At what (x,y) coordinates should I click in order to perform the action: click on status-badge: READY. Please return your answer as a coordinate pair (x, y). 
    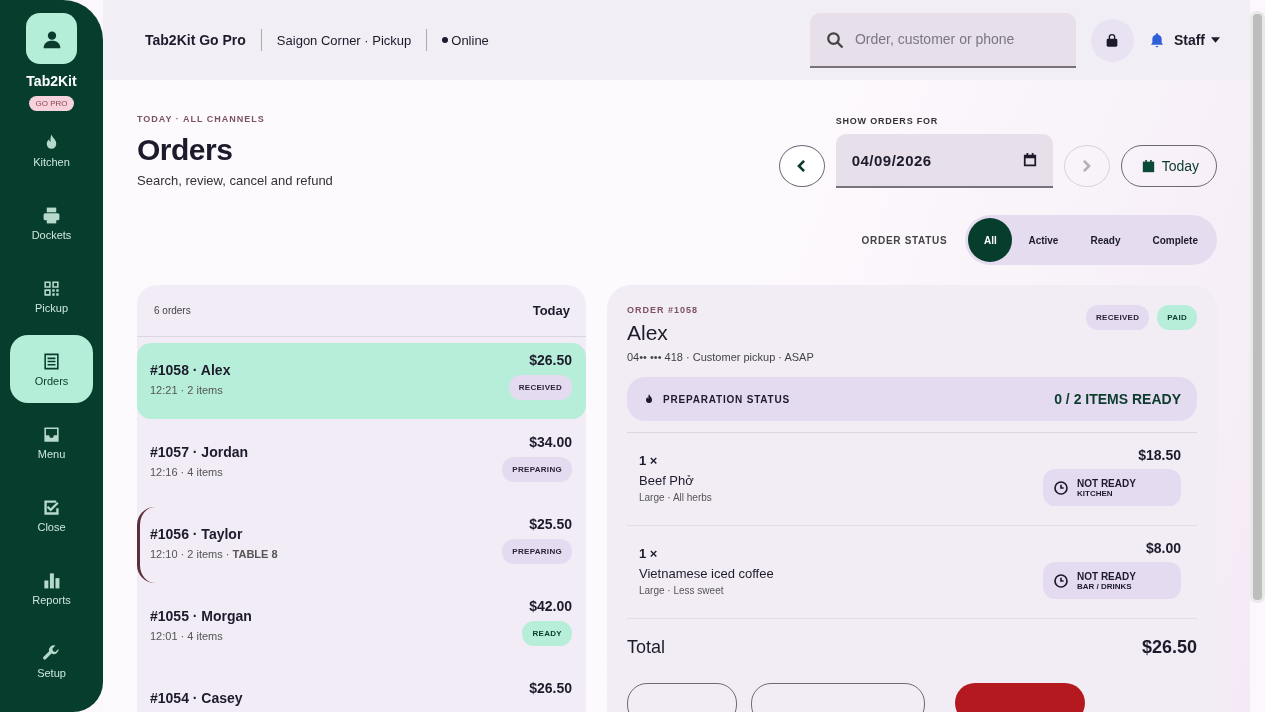
    Looking at the image, I should click on (547, 633).